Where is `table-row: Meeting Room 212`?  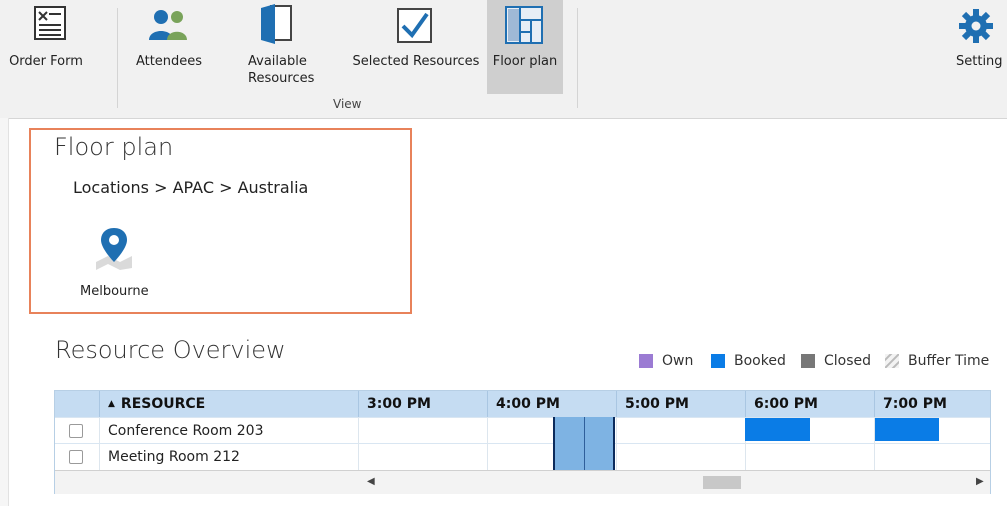
table-row: Meeting Room 212 is located at coordinates (522, 456).